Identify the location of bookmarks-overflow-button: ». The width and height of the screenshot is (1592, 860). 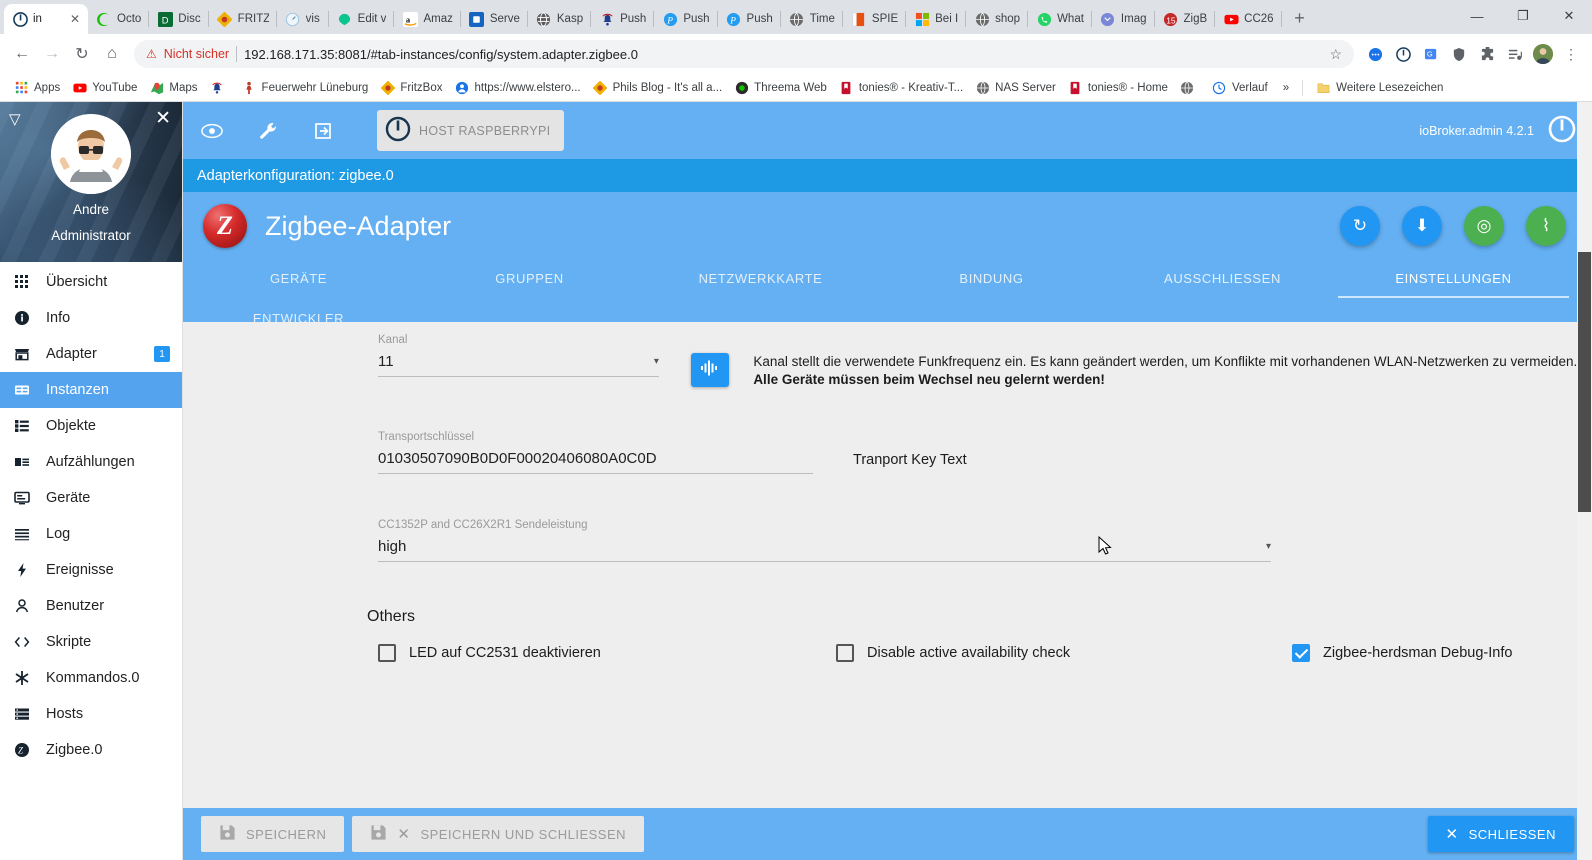
(1286, 88).